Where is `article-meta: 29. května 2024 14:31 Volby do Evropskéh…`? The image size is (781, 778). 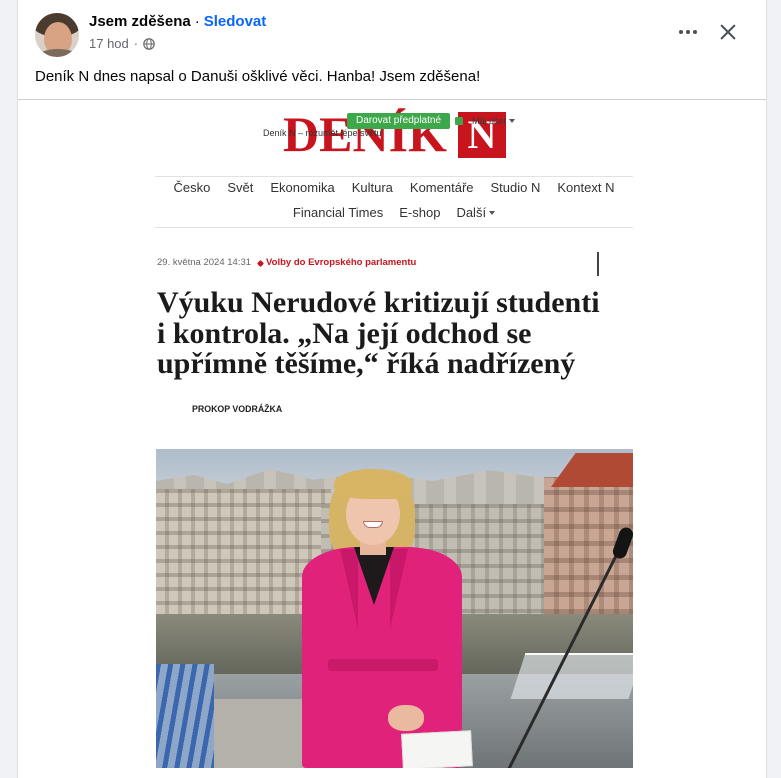 article-meta: 29. května 2024 14:31 Volby do Evropskéh… is located at coordinates (286, 263).